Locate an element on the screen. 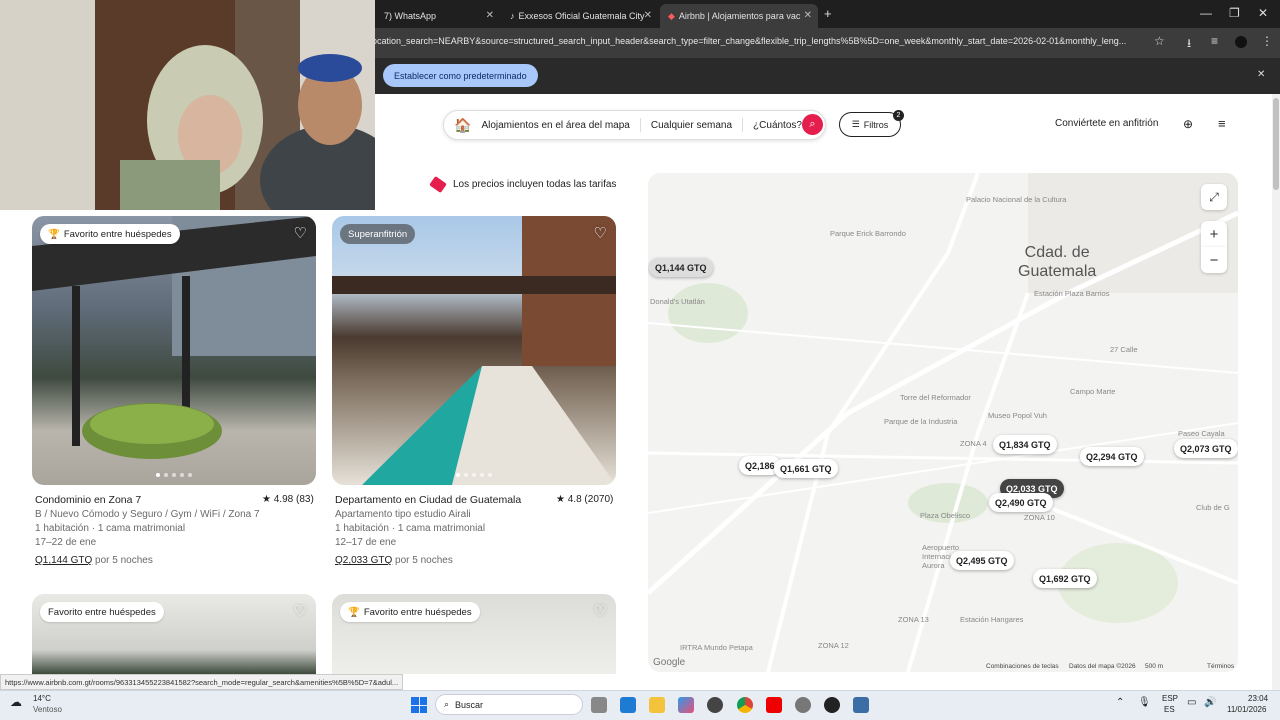 This screenshot has width=1280, height=720. price-pin: Q2,495 GTQ is located at coordinates (982, 560).